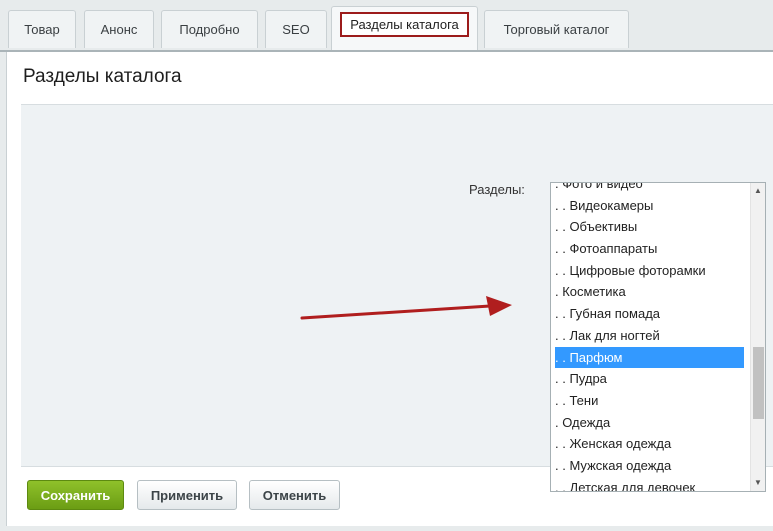 The height and width of the screenshot is (531, 773). I want to click on tab-label: Анонс, so click(119, 29).